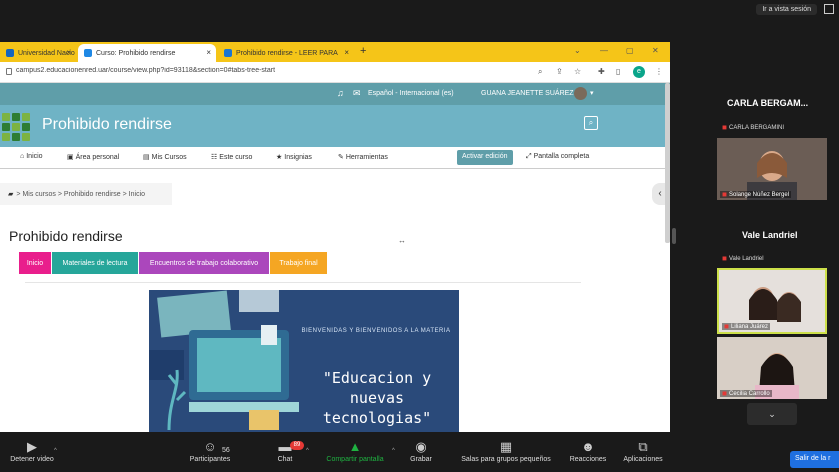 The height and width of the screenshot is (472, 839). I want to click on video-name-label: ◼ Liliana Juárez, so click(746, 326).